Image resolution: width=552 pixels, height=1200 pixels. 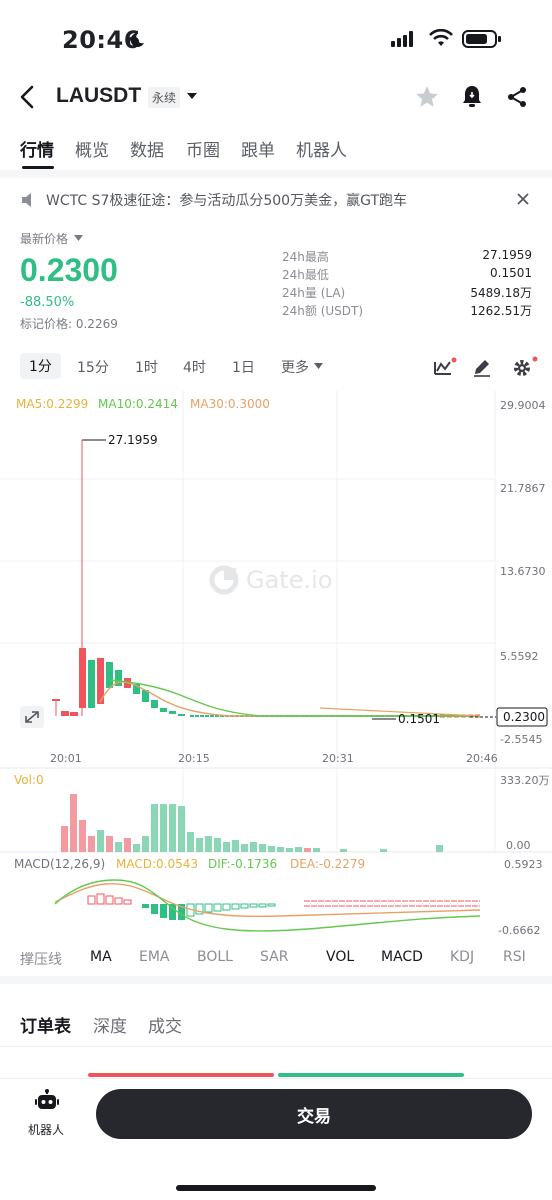 What do you see at coordinates (26, 200) in the screenshot?
I see `speaker-icon` at bounding box center [26, 200].